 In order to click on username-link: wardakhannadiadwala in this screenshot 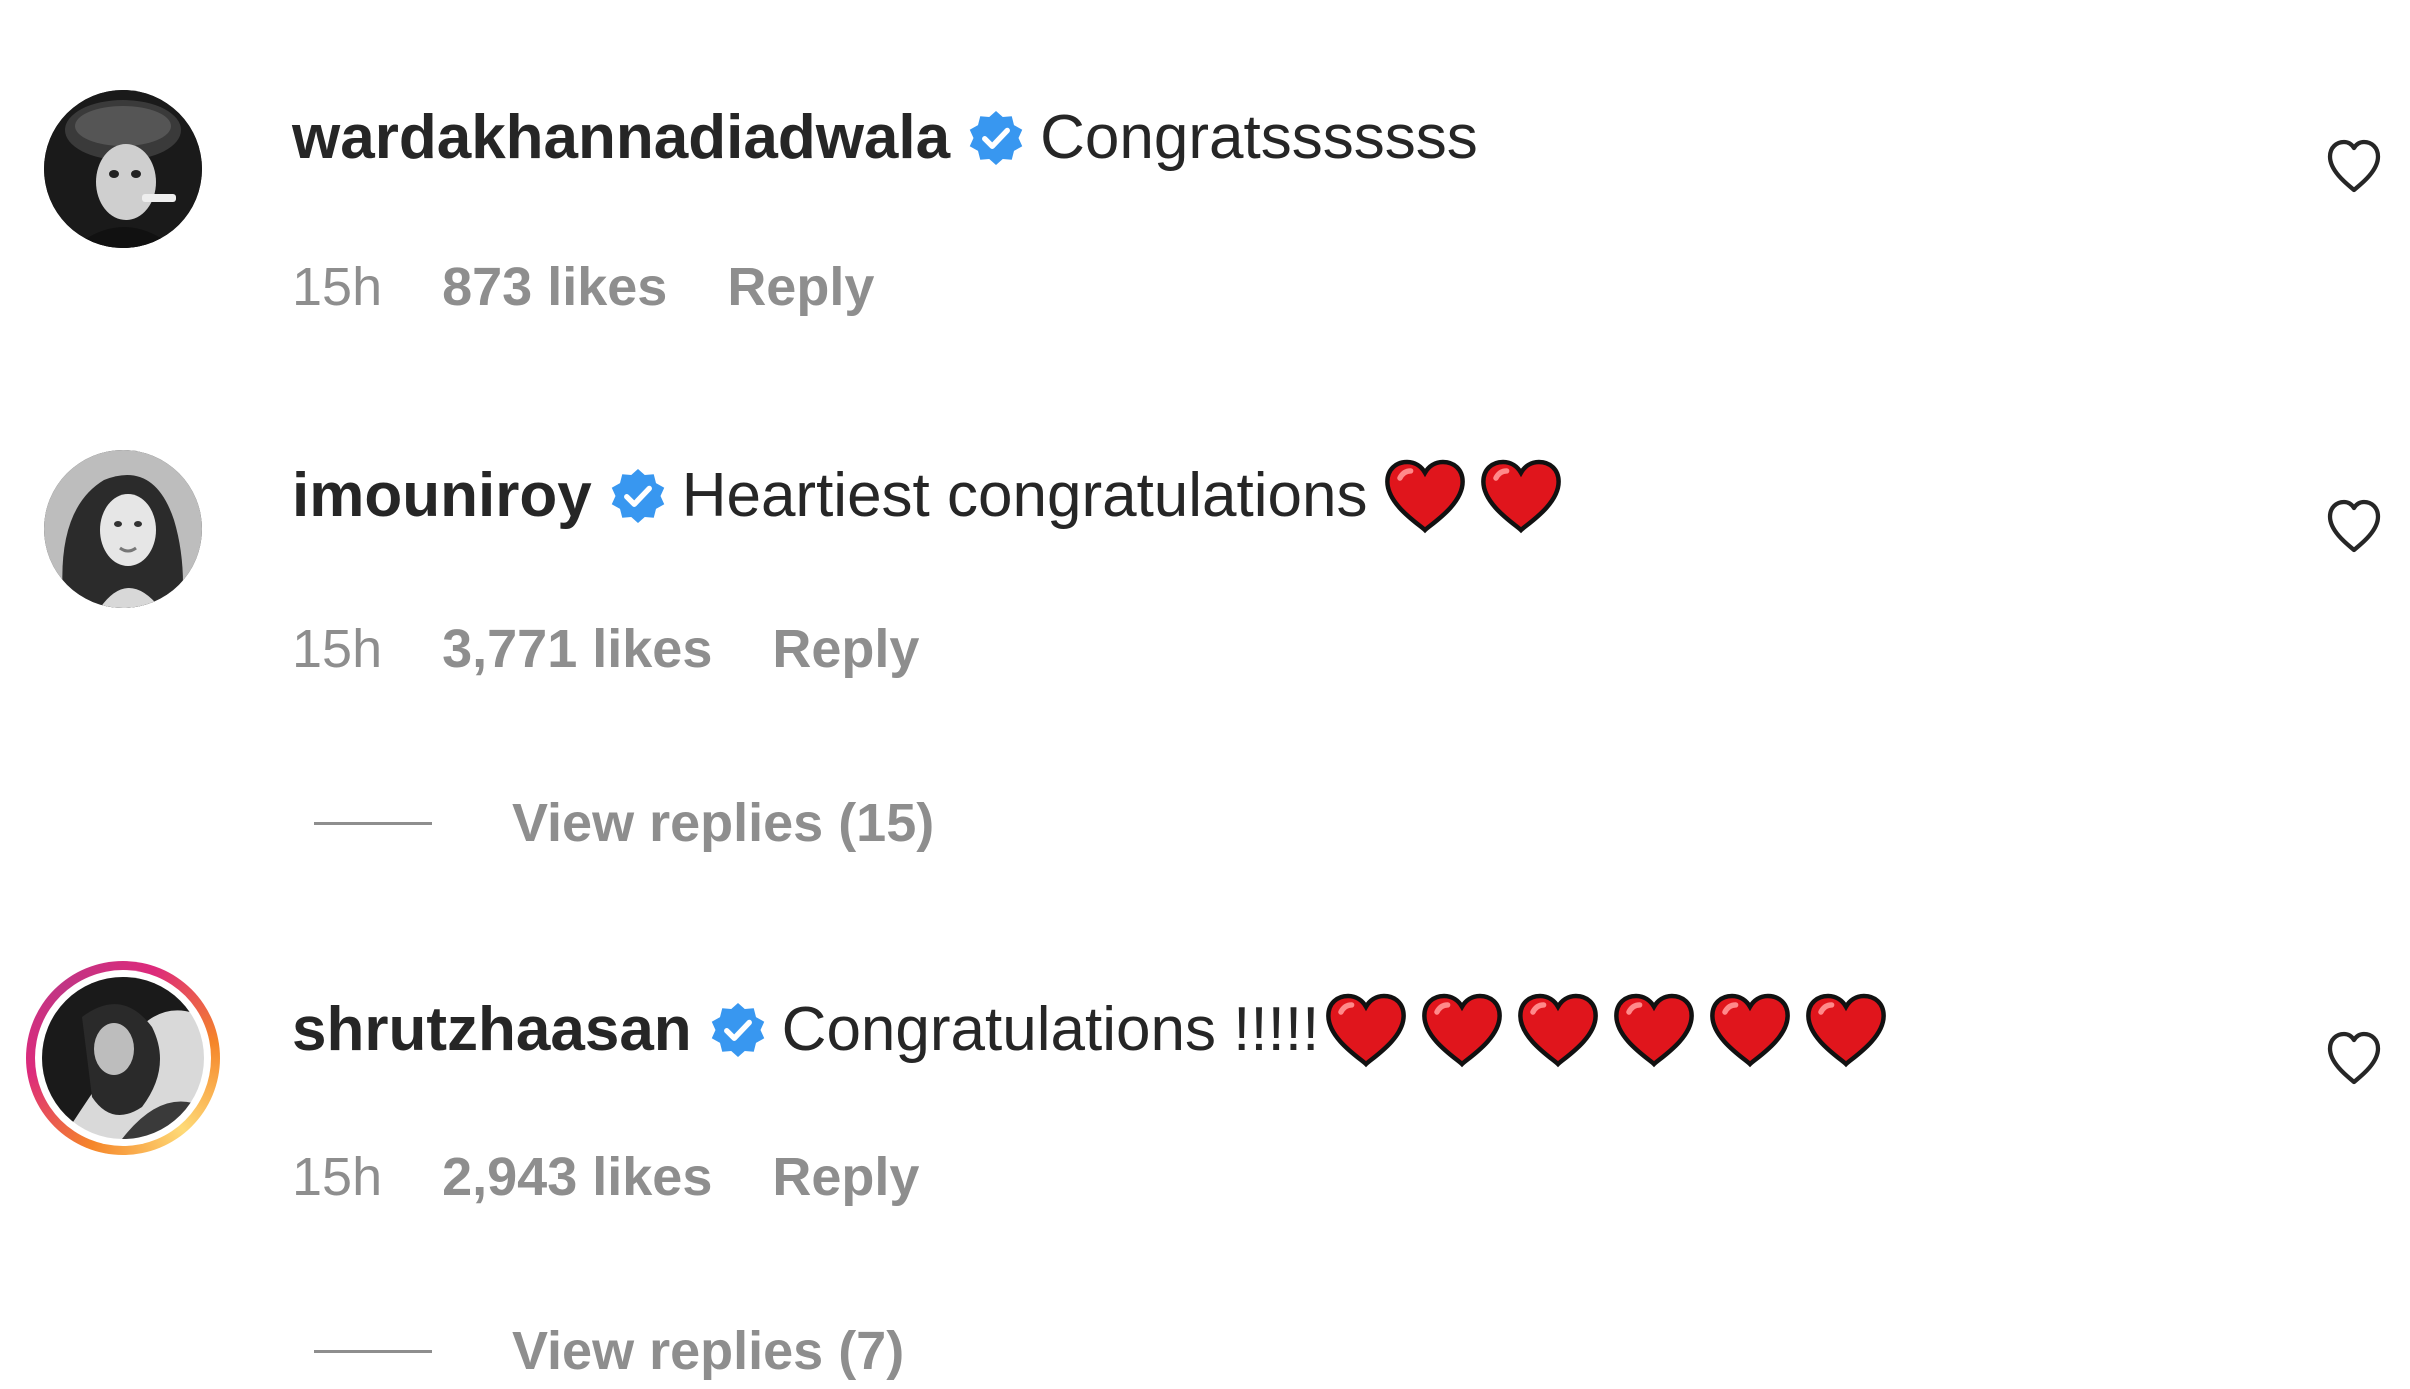, I will do `click(621, 138)`.